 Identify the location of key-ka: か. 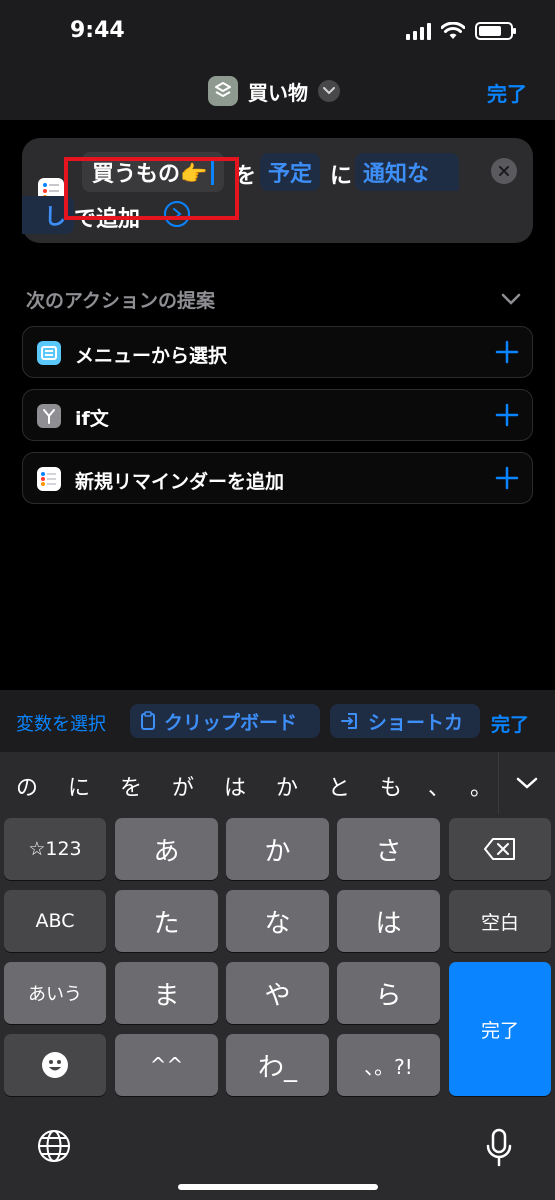
(277, 849).